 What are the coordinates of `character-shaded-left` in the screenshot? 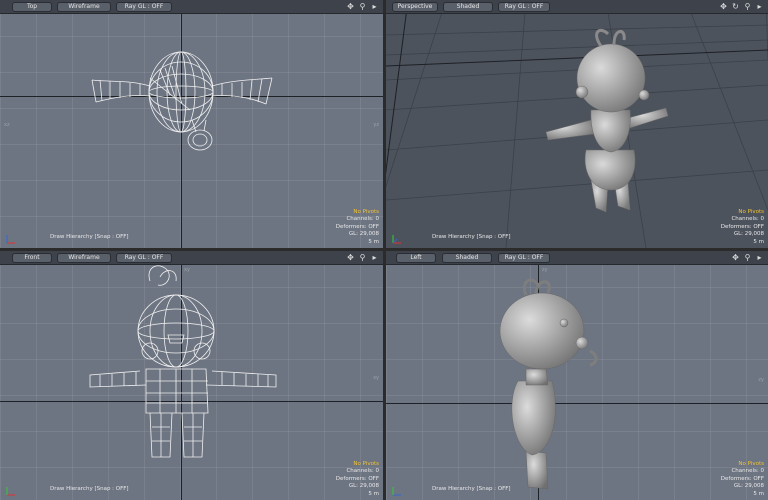 It's located at (548, 384).